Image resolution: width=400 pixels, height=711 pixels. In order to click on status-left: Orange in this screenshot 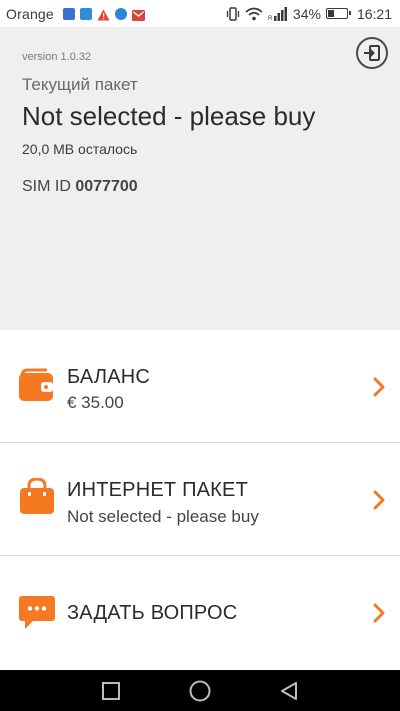, I will do `click(75, 14)`.